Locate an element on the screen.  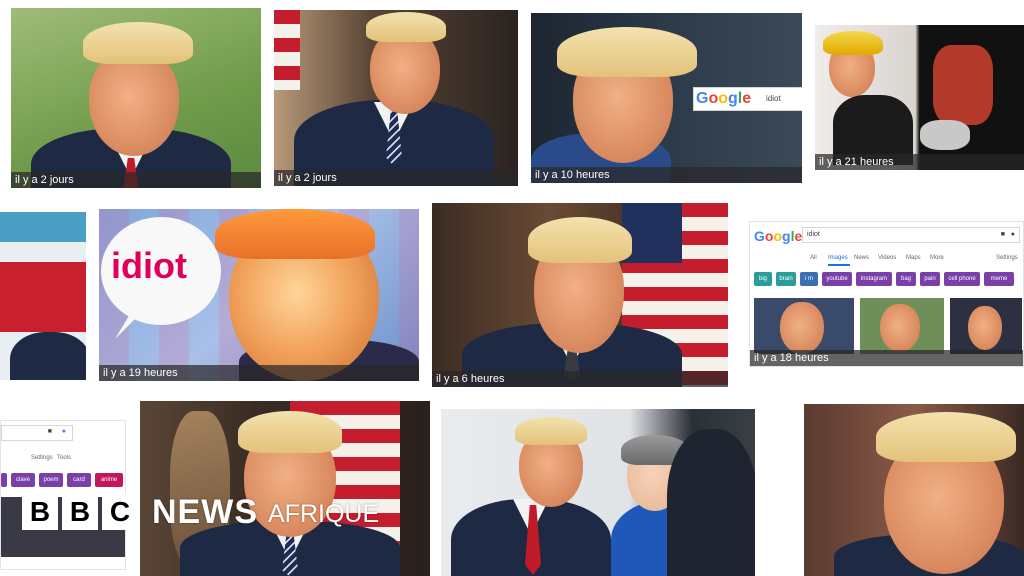
mic-icon: ● is located at coordinates (1013, 235).